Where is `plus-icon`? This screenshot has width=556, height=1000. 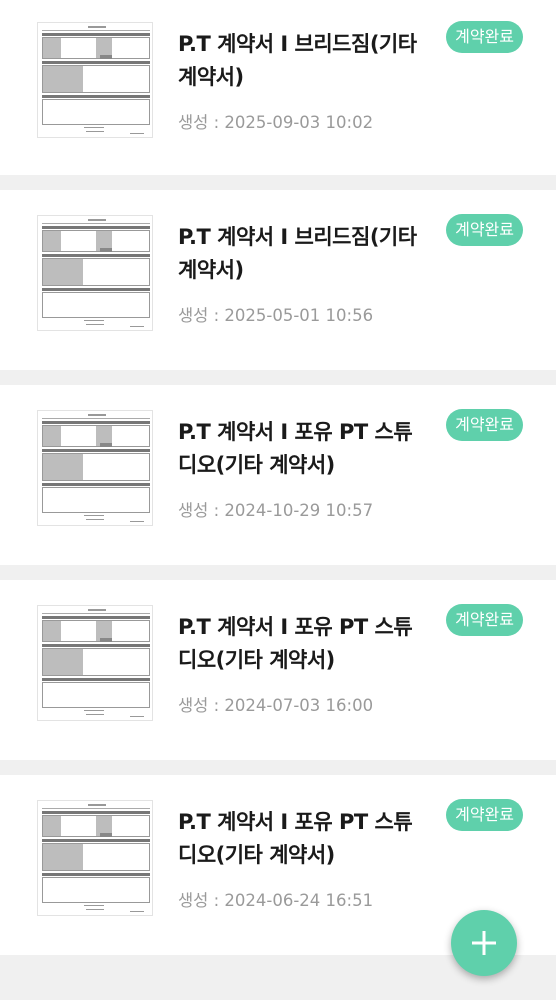 plus-icon is located at coordinates (484, 943).